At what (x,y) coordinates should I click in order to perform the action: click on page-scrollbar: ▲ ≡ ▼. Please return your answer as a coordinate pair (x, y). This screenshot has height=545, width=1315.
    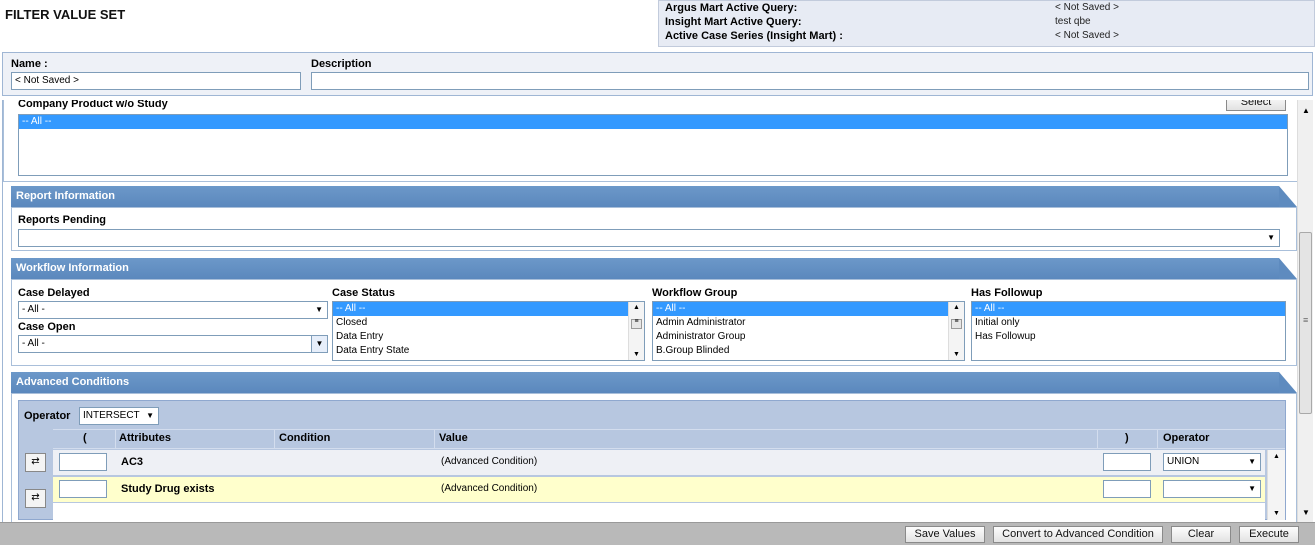
    Looking at the image, I should click on (1305, 311).